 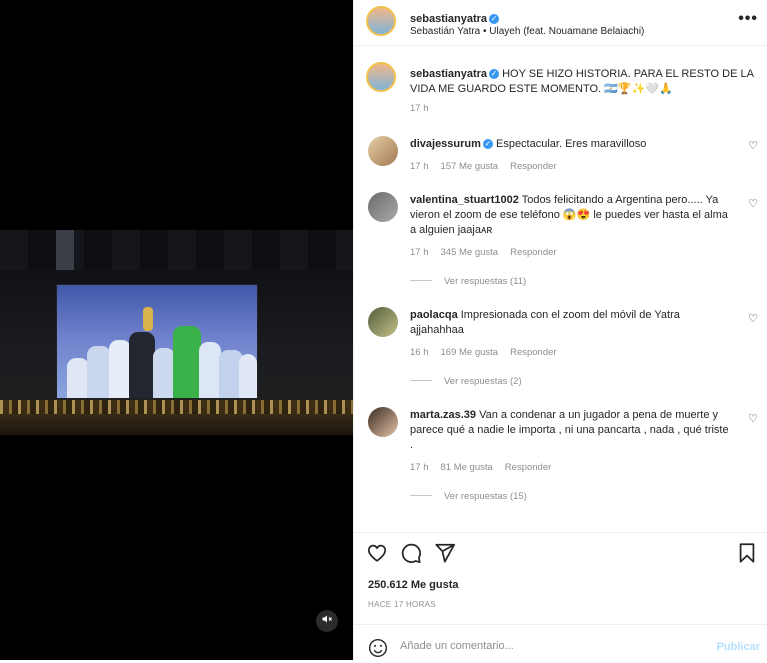 I want to click on stadium-roof, so click(x=176, y=250).